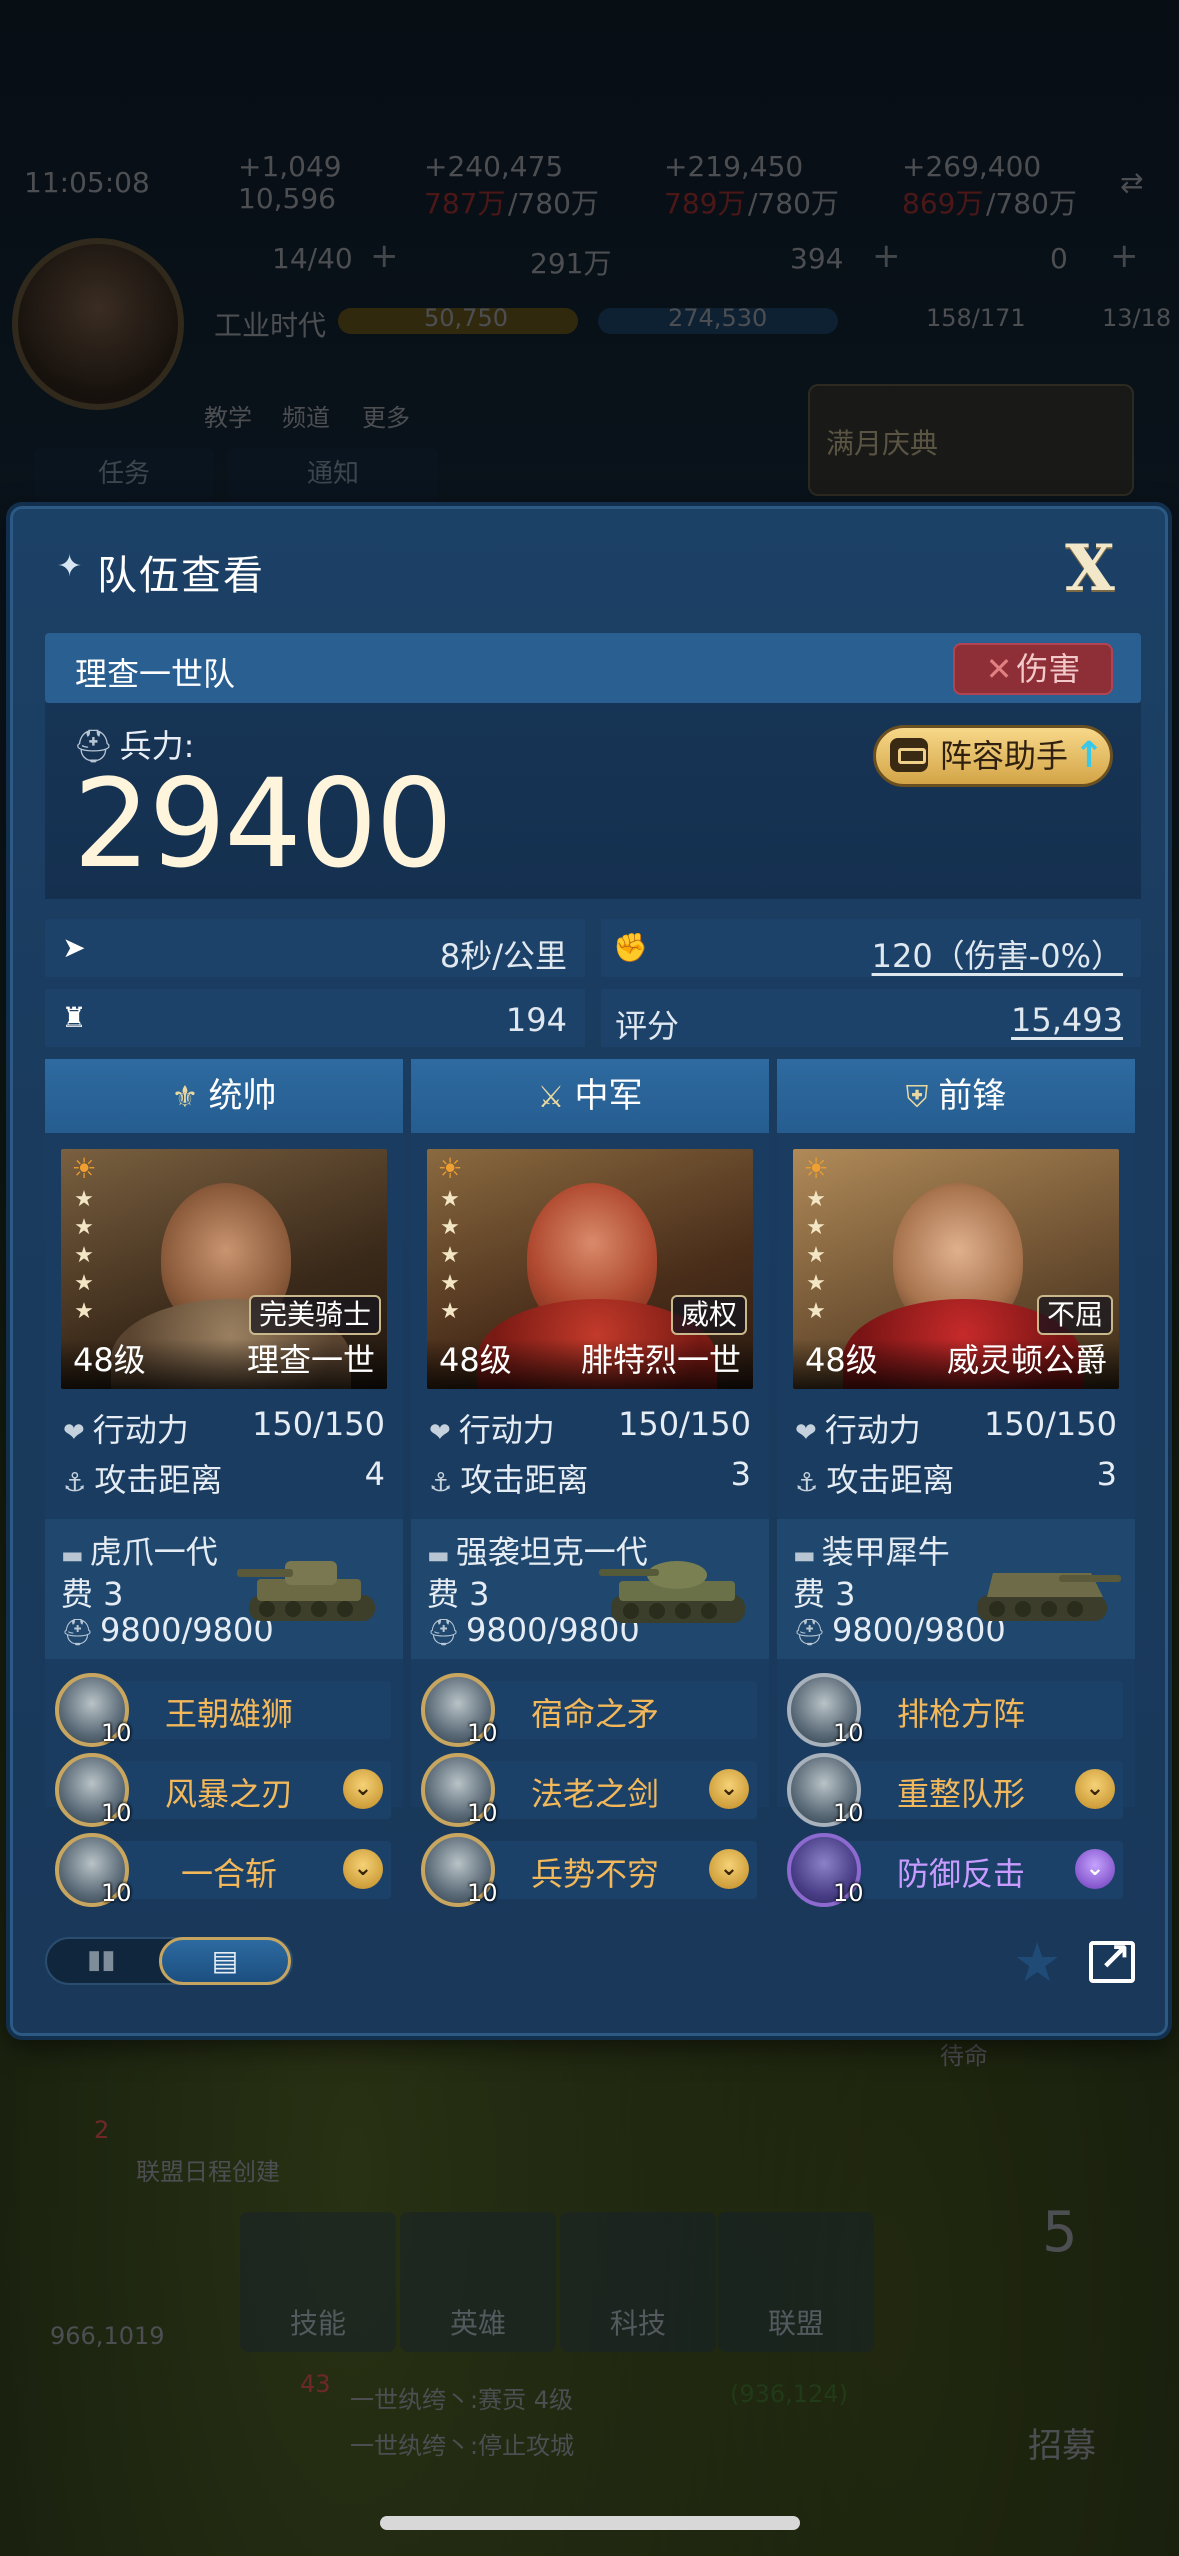 Image resolution: width=1179 pixels, height=2556 pixels. What do you see at coordinates (708, 1315) in the screenshot?
I see `hero-trait-badge: 威权` at bounding box center [708, 1315].